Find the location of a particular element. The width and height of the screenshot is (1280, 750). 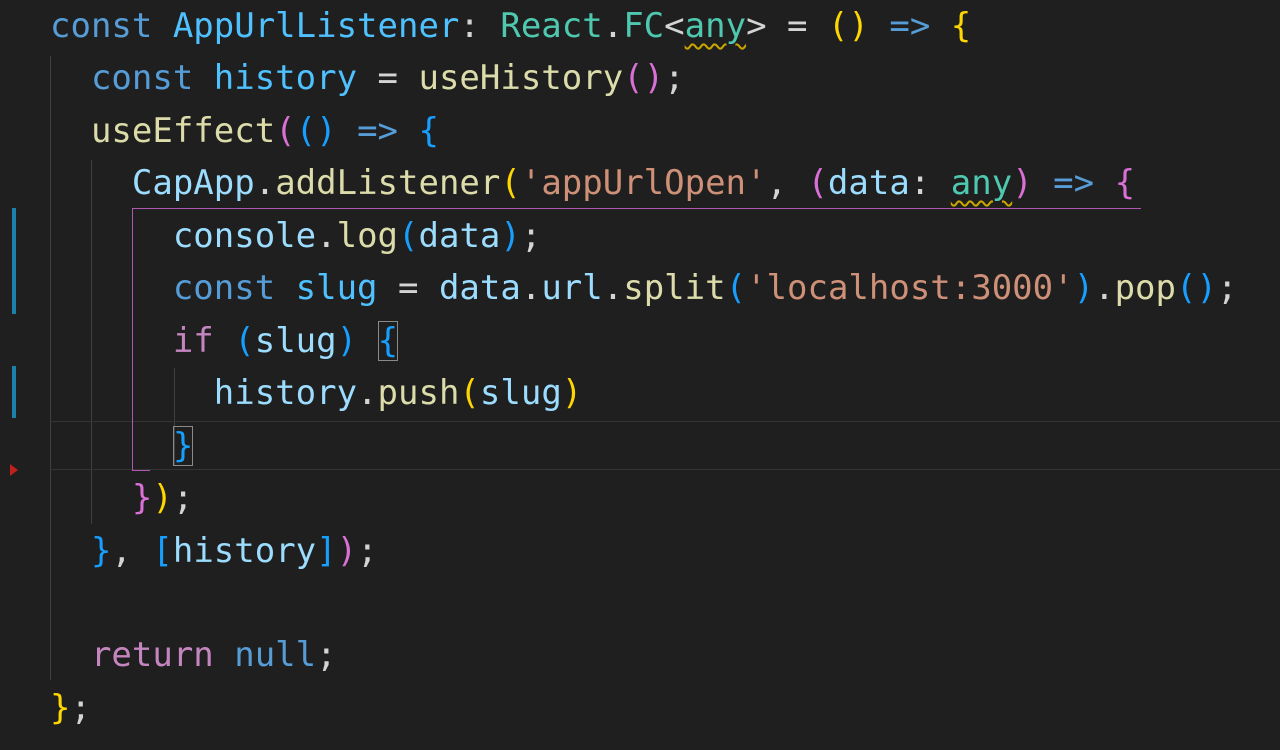

code-line: const history = useHistory(); is located at coordinates (367, 78).